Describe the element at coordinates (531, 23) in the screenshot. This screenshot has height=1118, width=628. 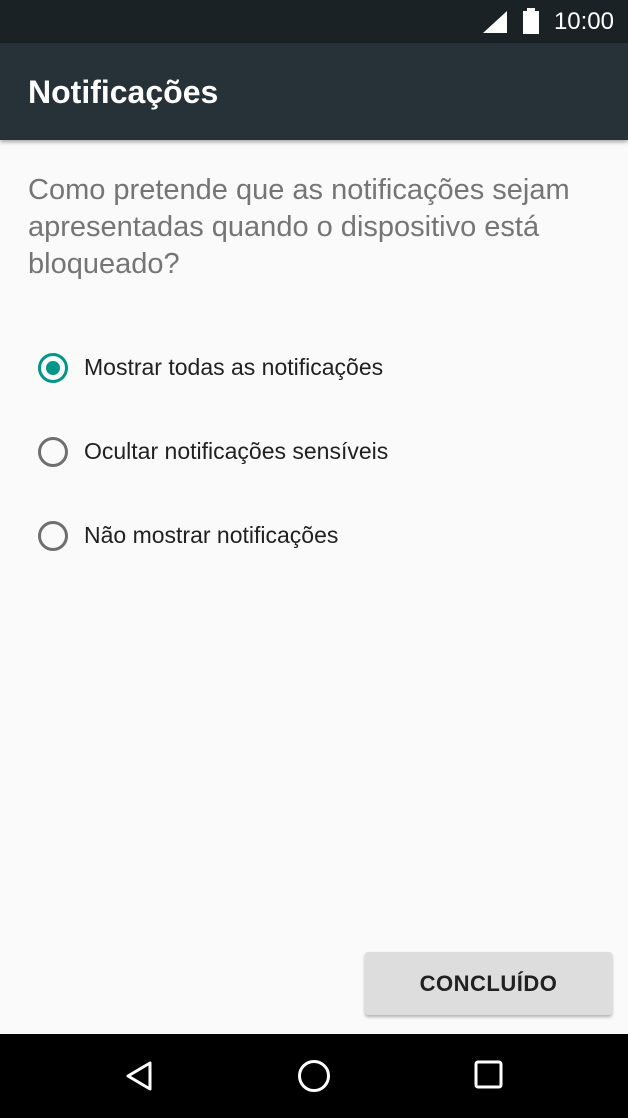
I see `battery-icon` at that location.